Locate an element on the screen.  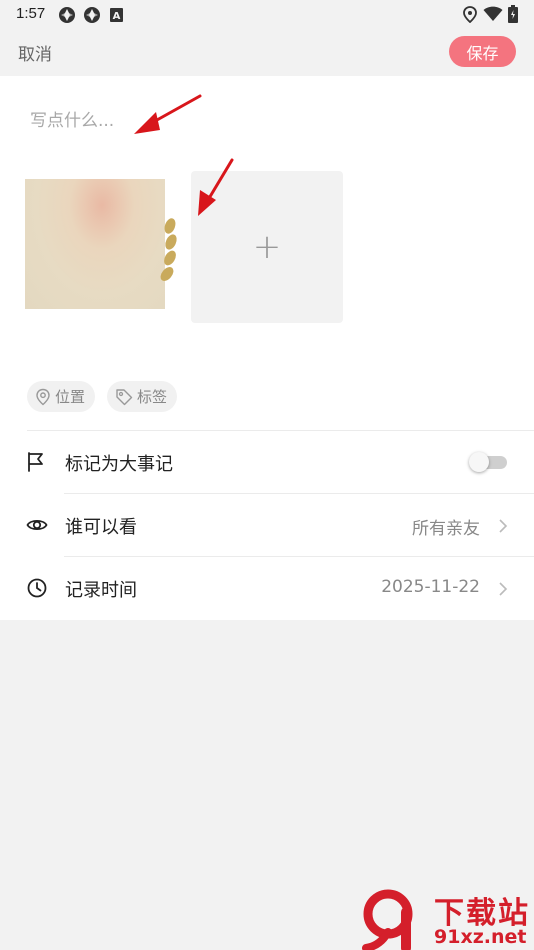
record-time-label: 记录时间 is located at coordinates (101, 590).